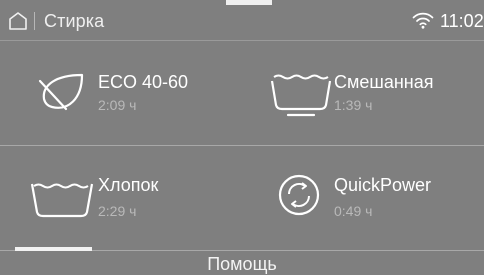 The image size is (484, 275). What do you see at coordinates (384, 82) in the screenshot?
I see `program-name: Смешанная` at bounding box center [384, 82].